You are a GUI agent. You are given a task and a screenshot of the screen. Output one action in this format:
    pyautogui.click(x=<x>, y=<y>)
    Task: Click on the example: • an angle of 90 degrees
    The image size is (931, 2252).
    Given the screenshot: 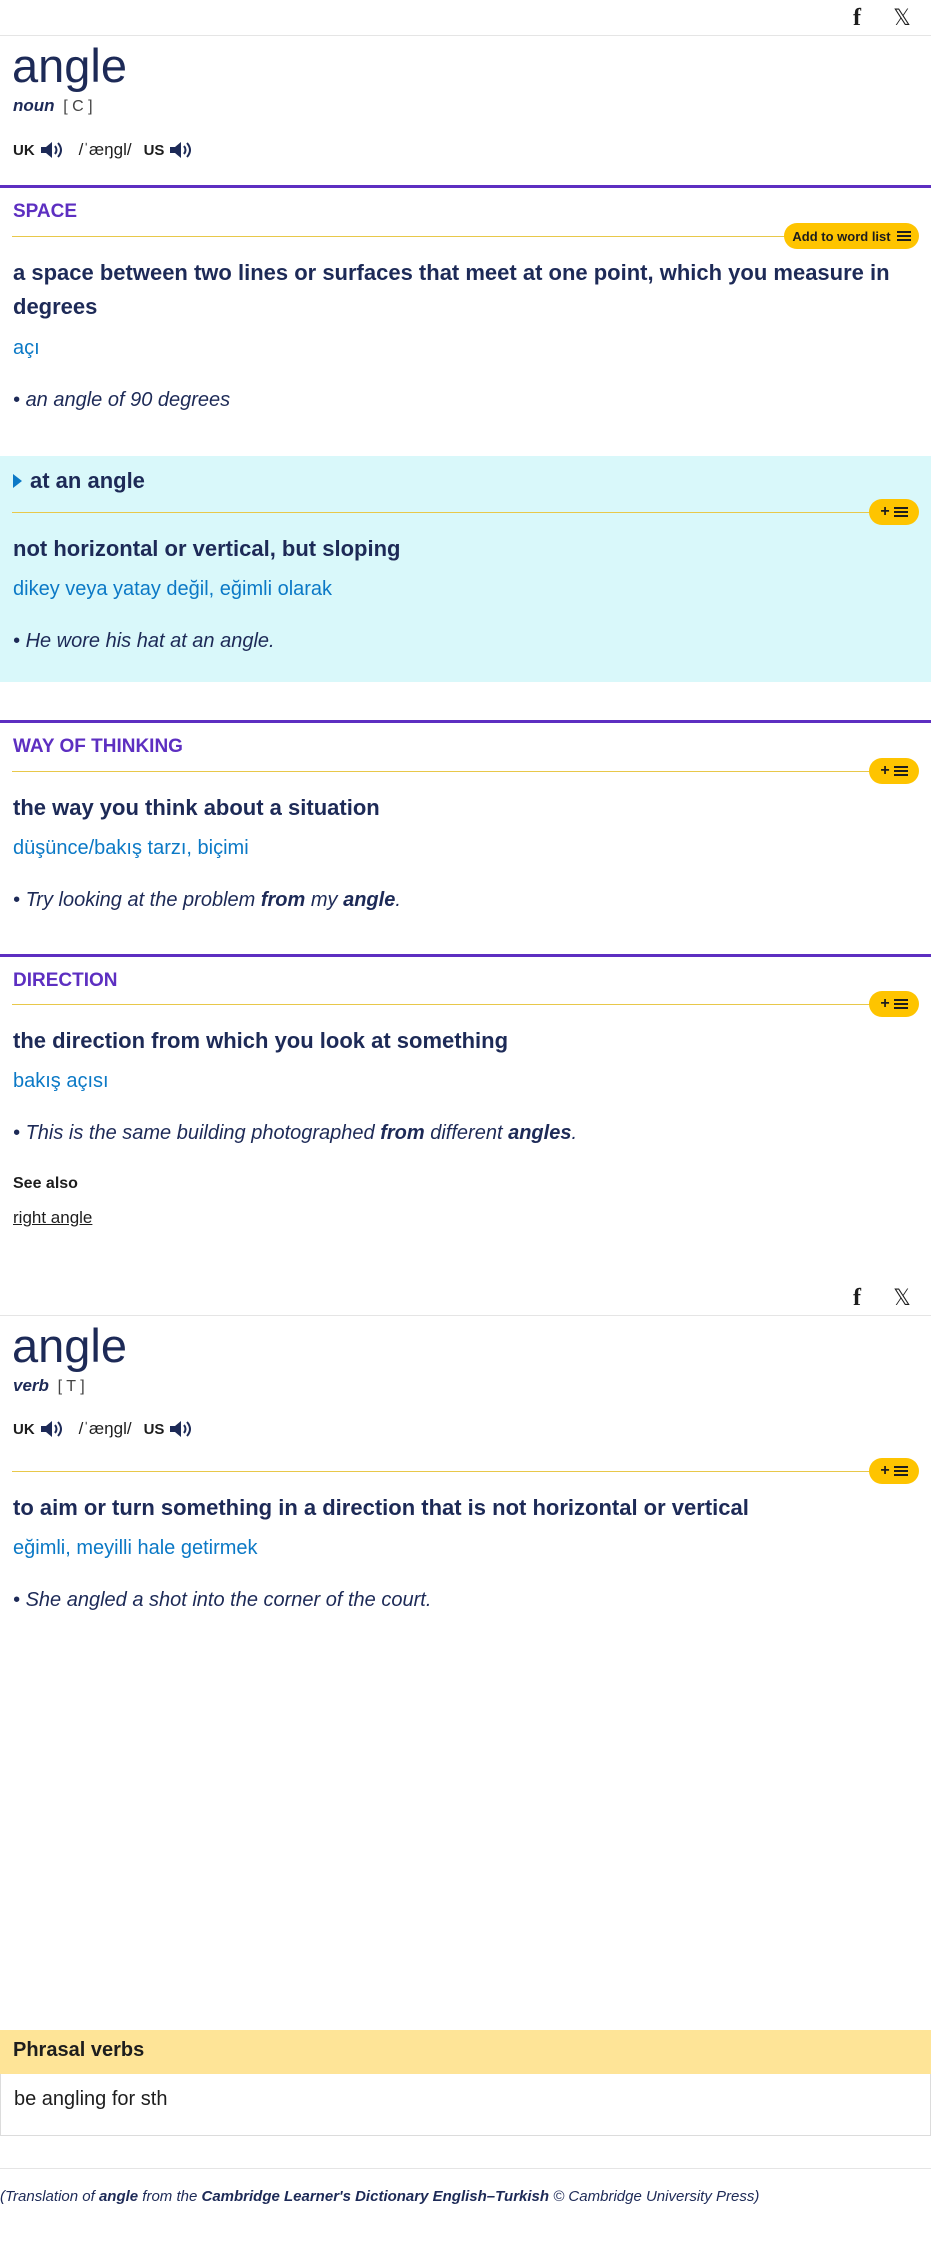 What is the action you would take?
    pyautogui.click(x=122, y=400)
    